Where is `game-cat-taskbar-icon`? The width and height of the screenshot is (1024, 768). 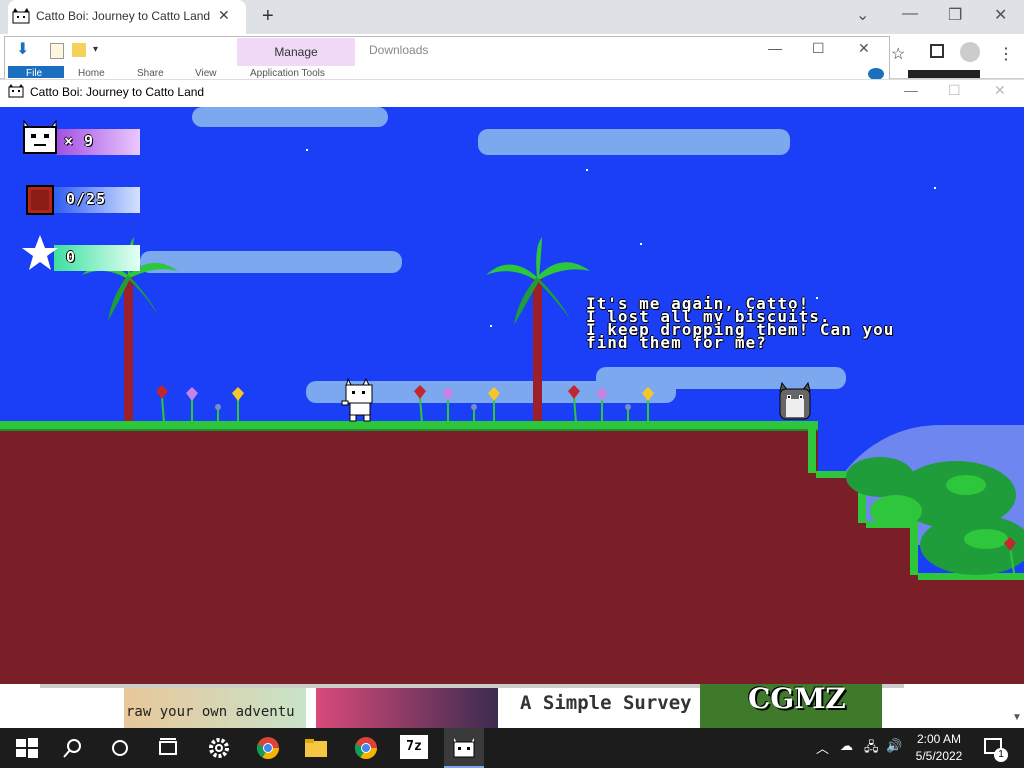 game-cat-taskbar-icon is located at coordinates (464, 748).